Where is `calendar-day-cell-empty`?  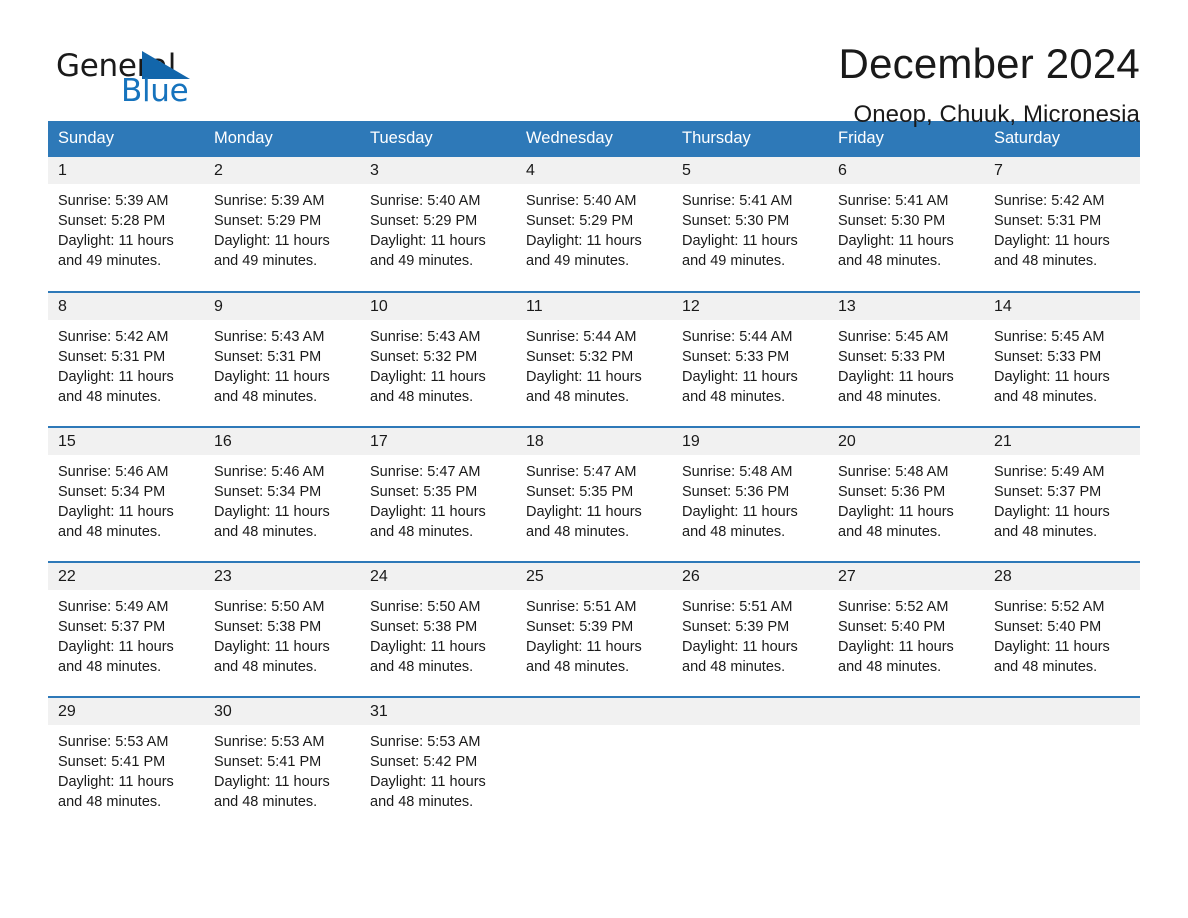
calendar-day-cell-empty is located at coordinates (594, 755).